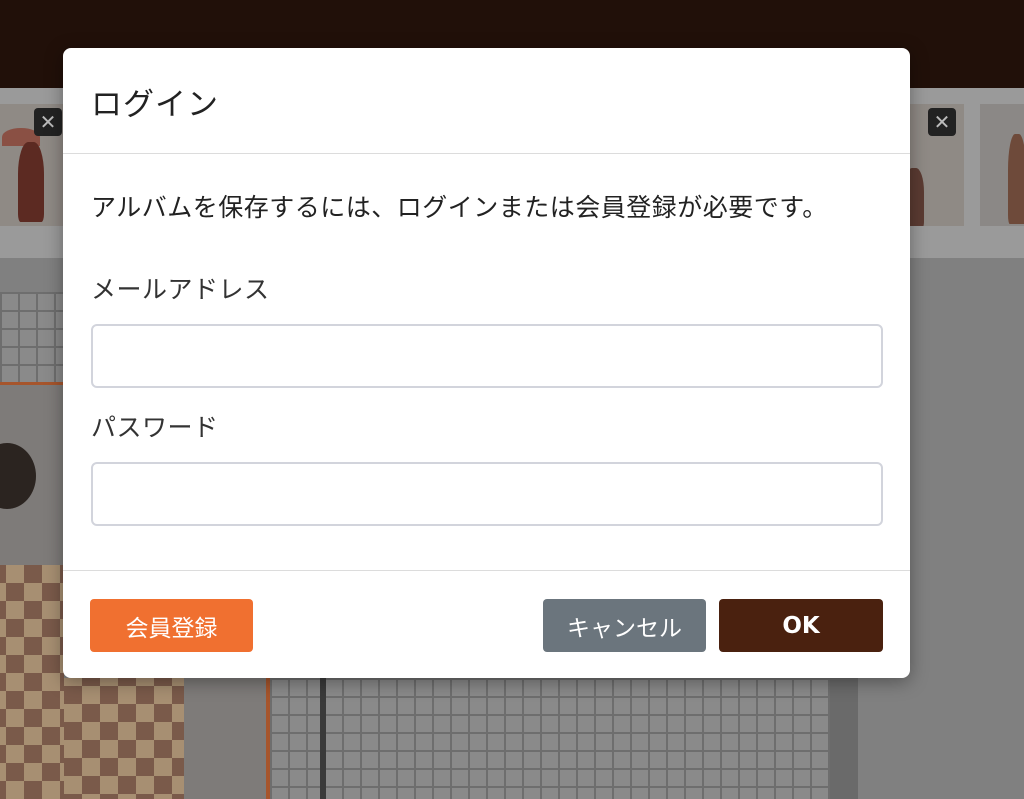  I want to click on cancel-button: キャンセル, so click(624, 625).